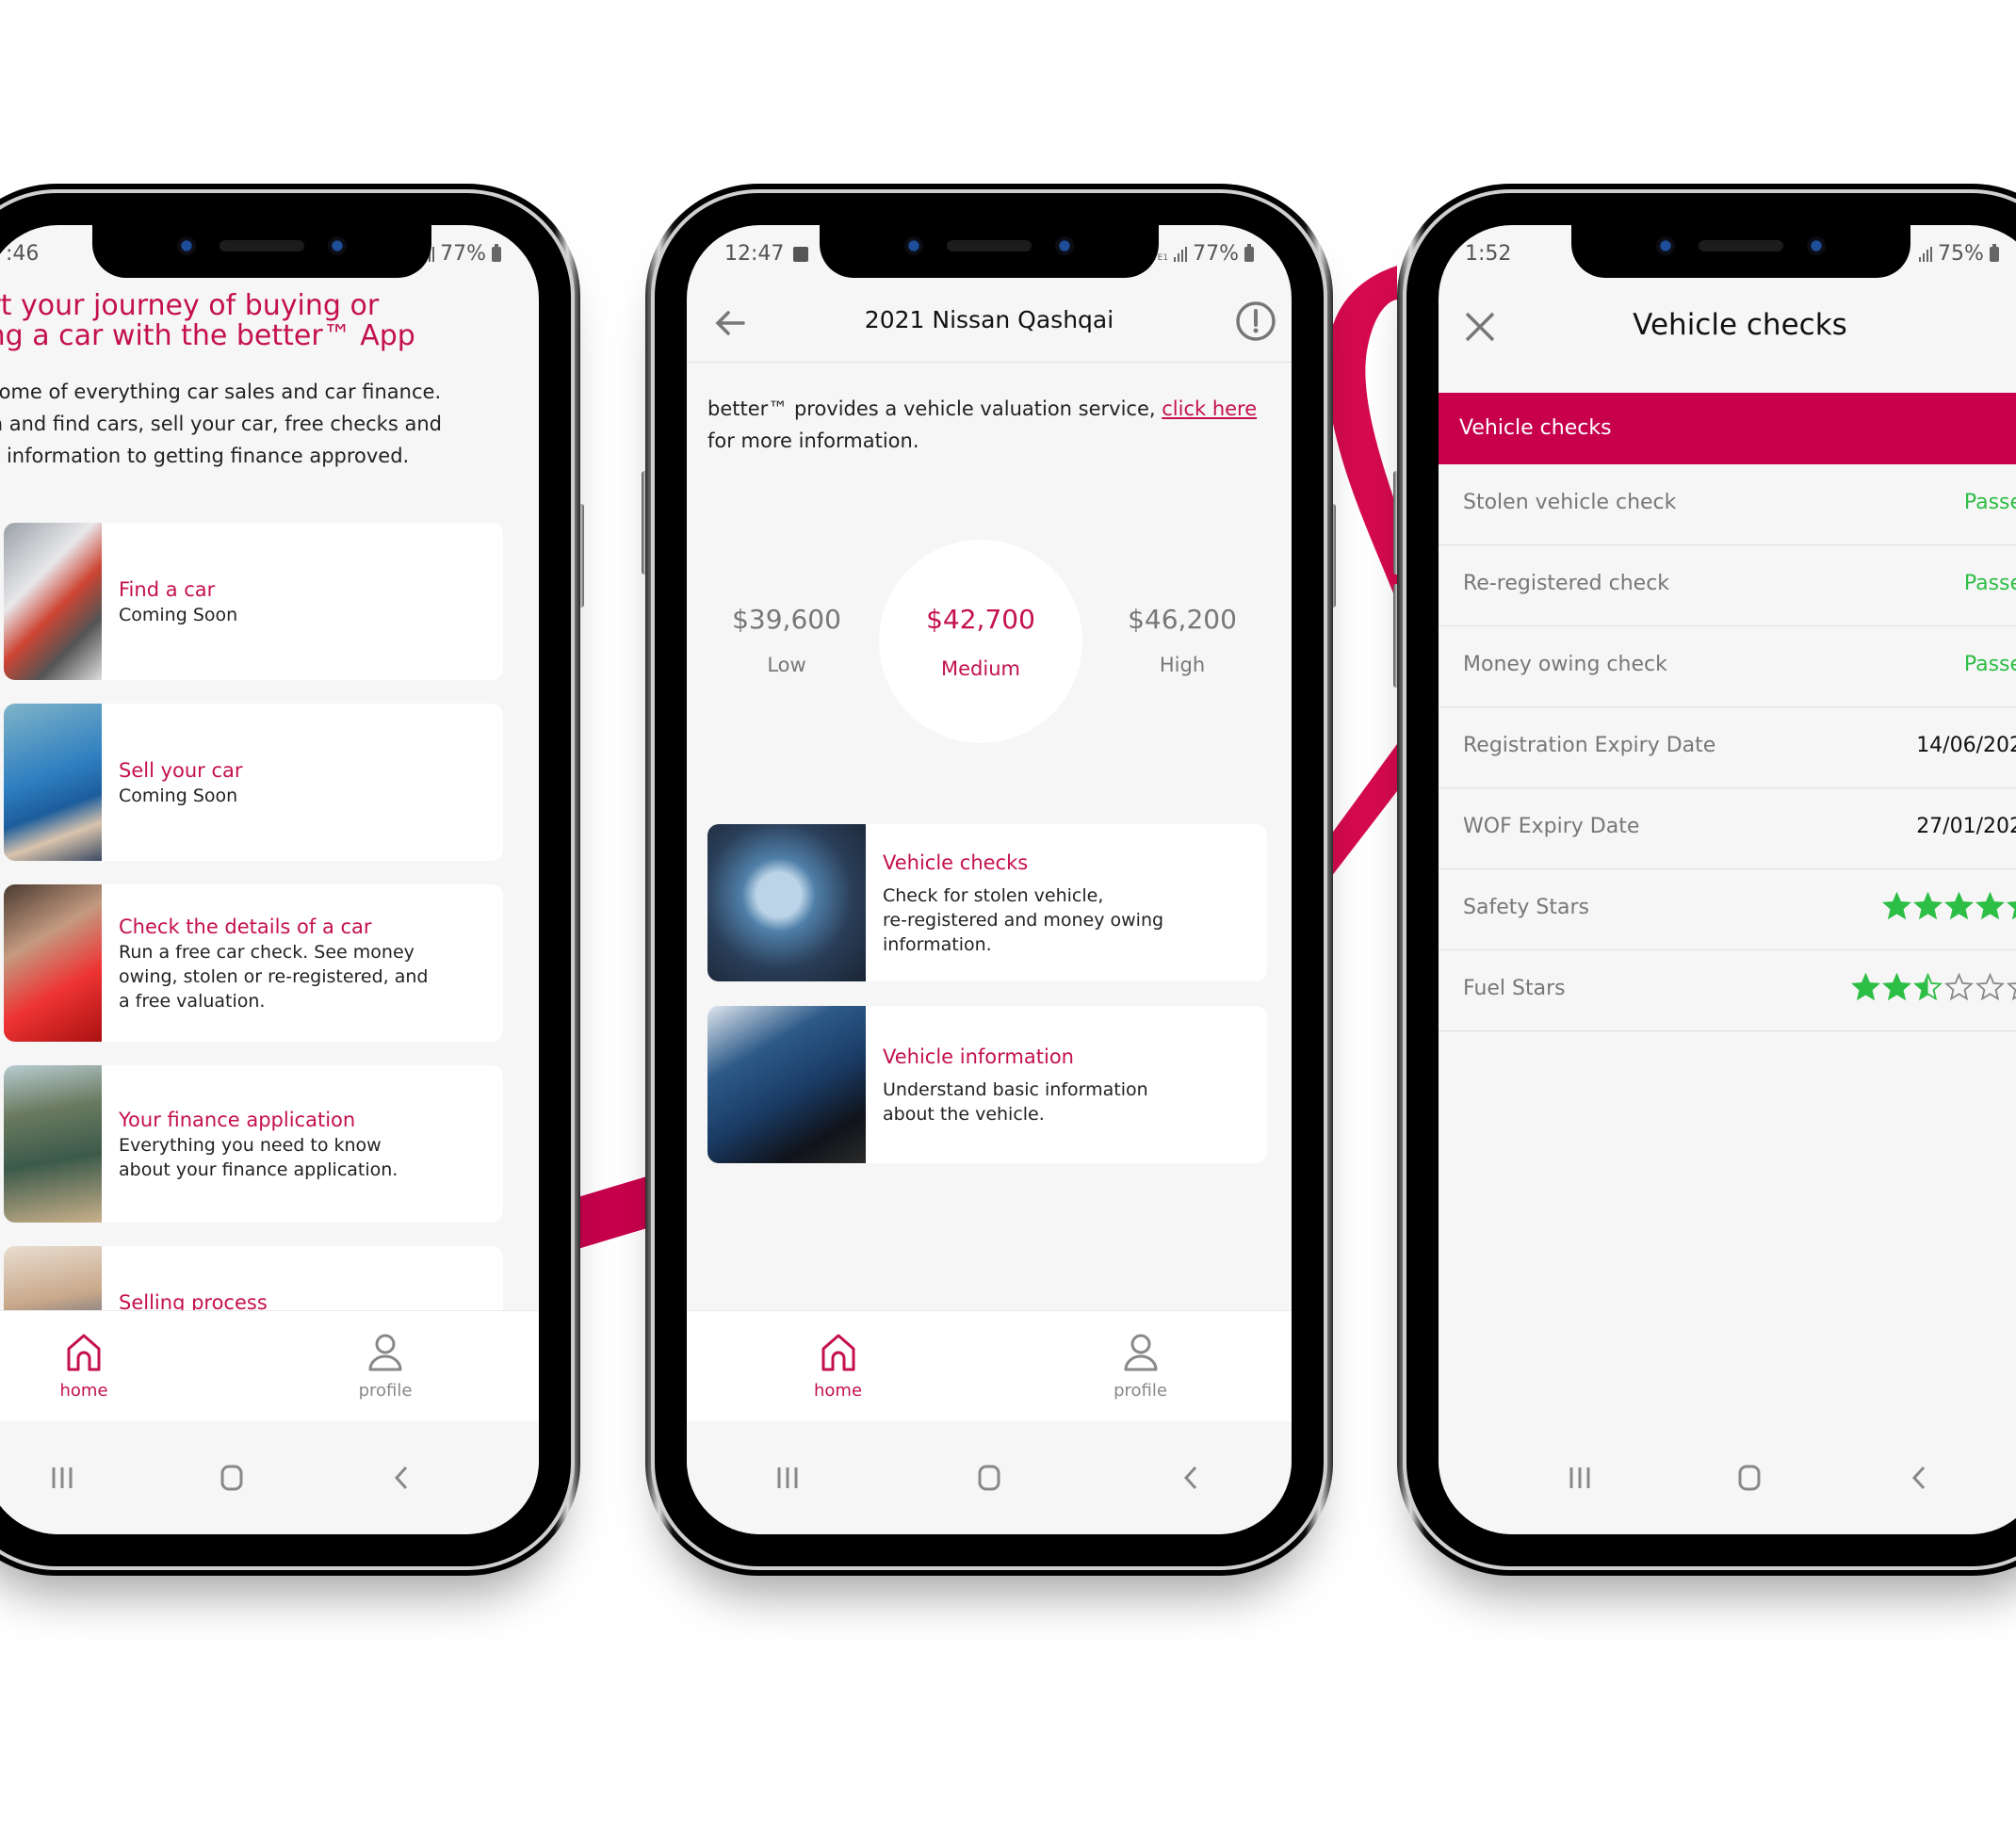  What do you see at coordinates (1570, 502) in the screenshot?
I see `check-label: Stolen vehicle check` at bounding box center [1570, 502].